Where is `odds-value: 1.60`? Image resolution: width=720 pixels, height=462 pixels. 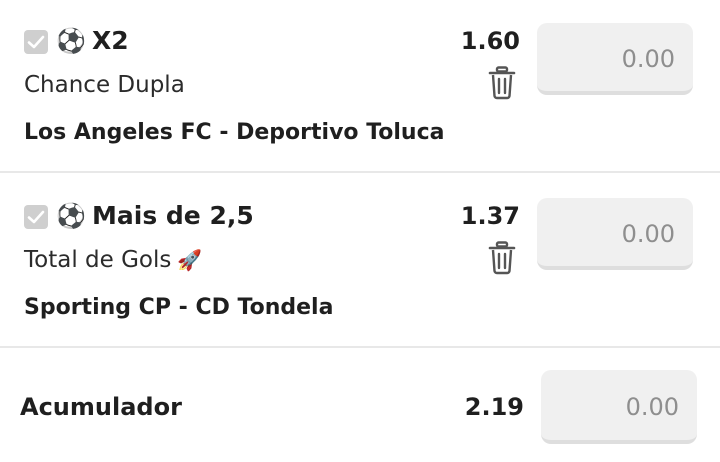
odds-value: 1.60 is located at coordinates (490, 41).